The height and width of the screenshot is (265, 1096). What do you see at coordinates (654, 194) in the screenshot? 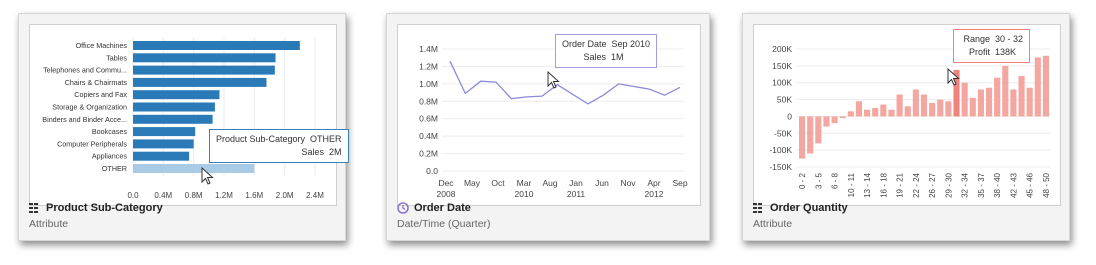
I see `x-tick-year-label: 2012` at bounding box center [654, 194].